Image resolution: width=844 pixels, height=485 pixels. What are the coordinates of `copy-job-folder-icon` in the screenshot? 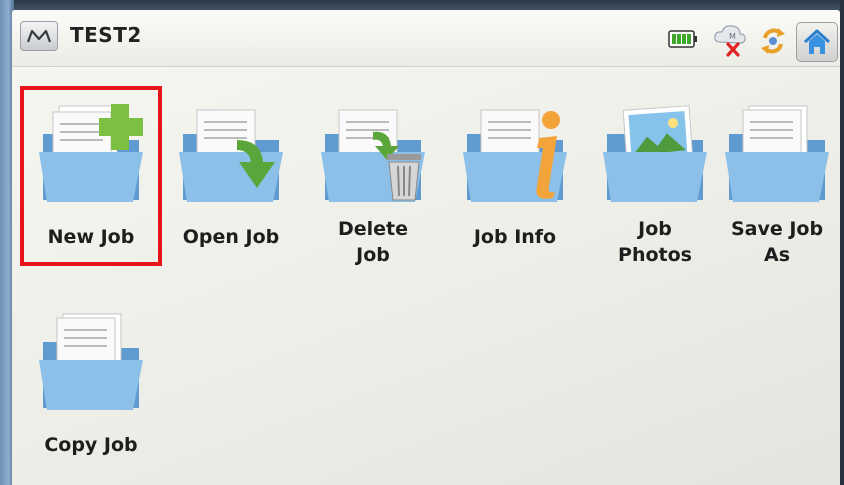 It's located at (91, 361).